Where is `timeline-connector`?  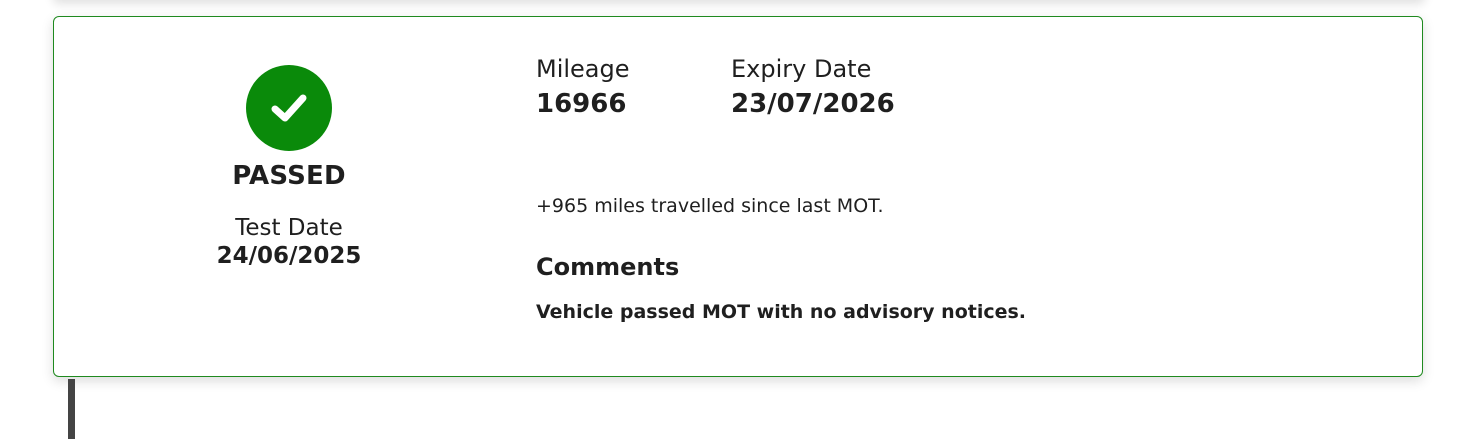 timeline-connector is located at coordinates (71, 409).